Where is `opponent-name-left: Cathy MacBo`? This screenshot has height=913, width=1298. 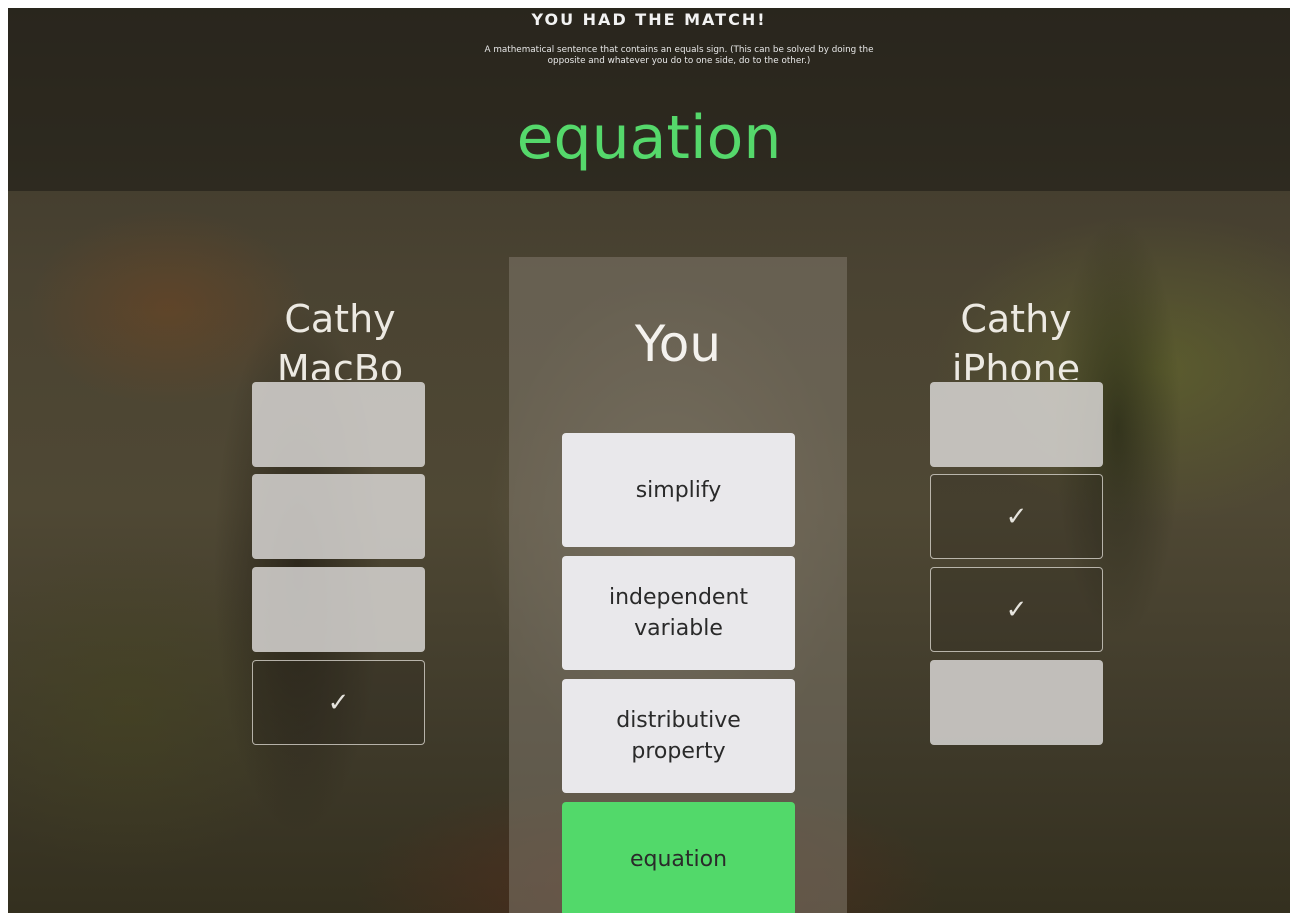
opponent-name-left: Cathy MacBo is located at coordinates (340, 338).